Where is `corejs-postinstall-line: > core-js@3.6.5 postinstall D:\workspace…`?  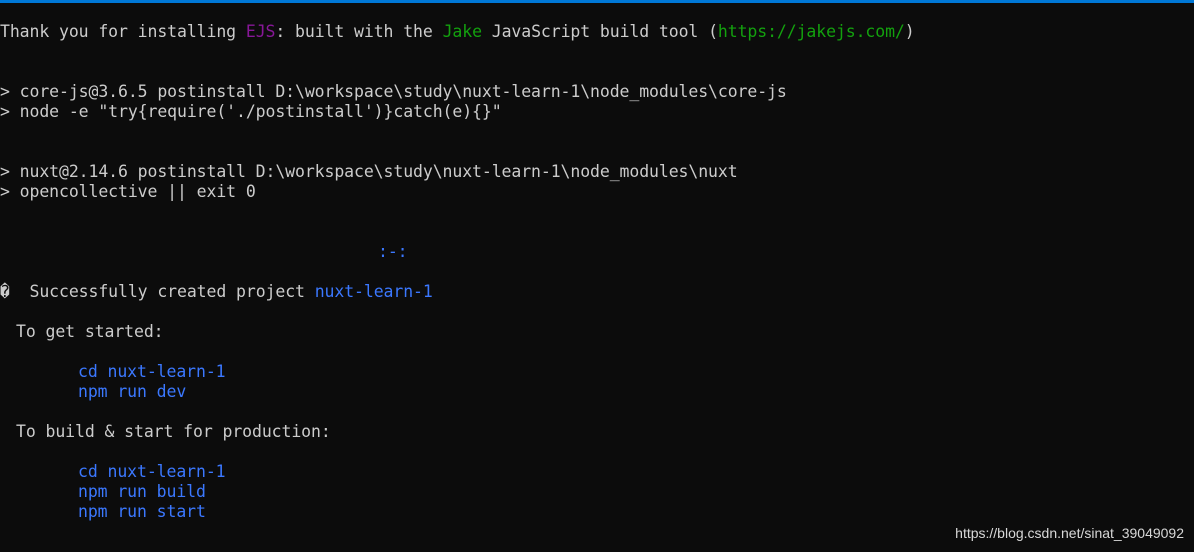 corejs-postinstall-line: > core-js@3.6.5 postinstall D:\workspace… is located at coordinates (393, 91).